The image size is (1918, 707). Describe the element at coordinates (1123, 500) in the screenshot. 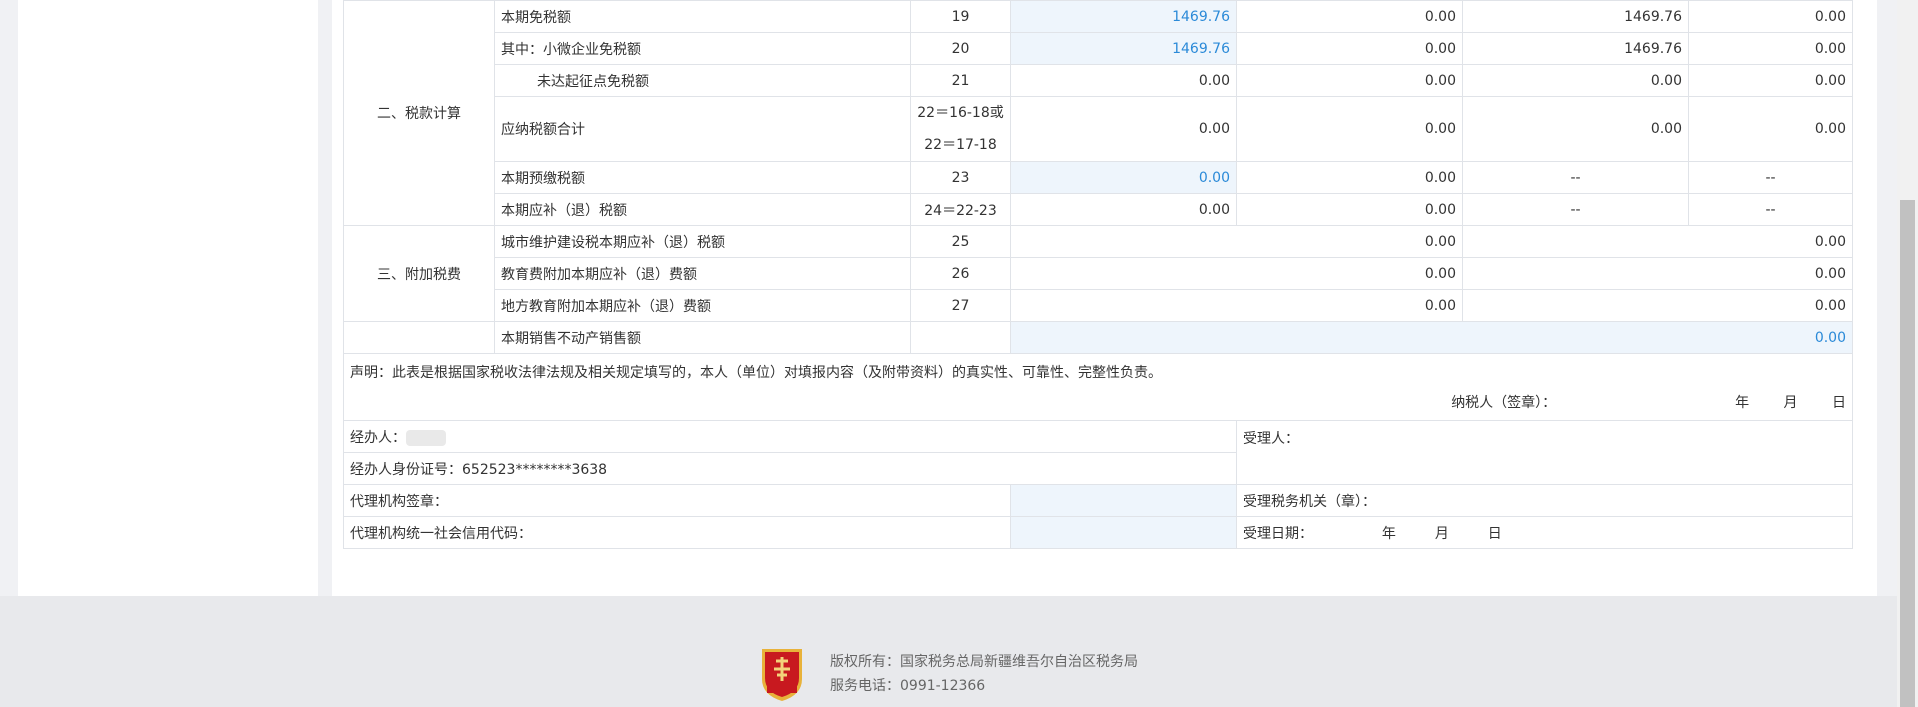

I see `agency-seal-input` at that location.